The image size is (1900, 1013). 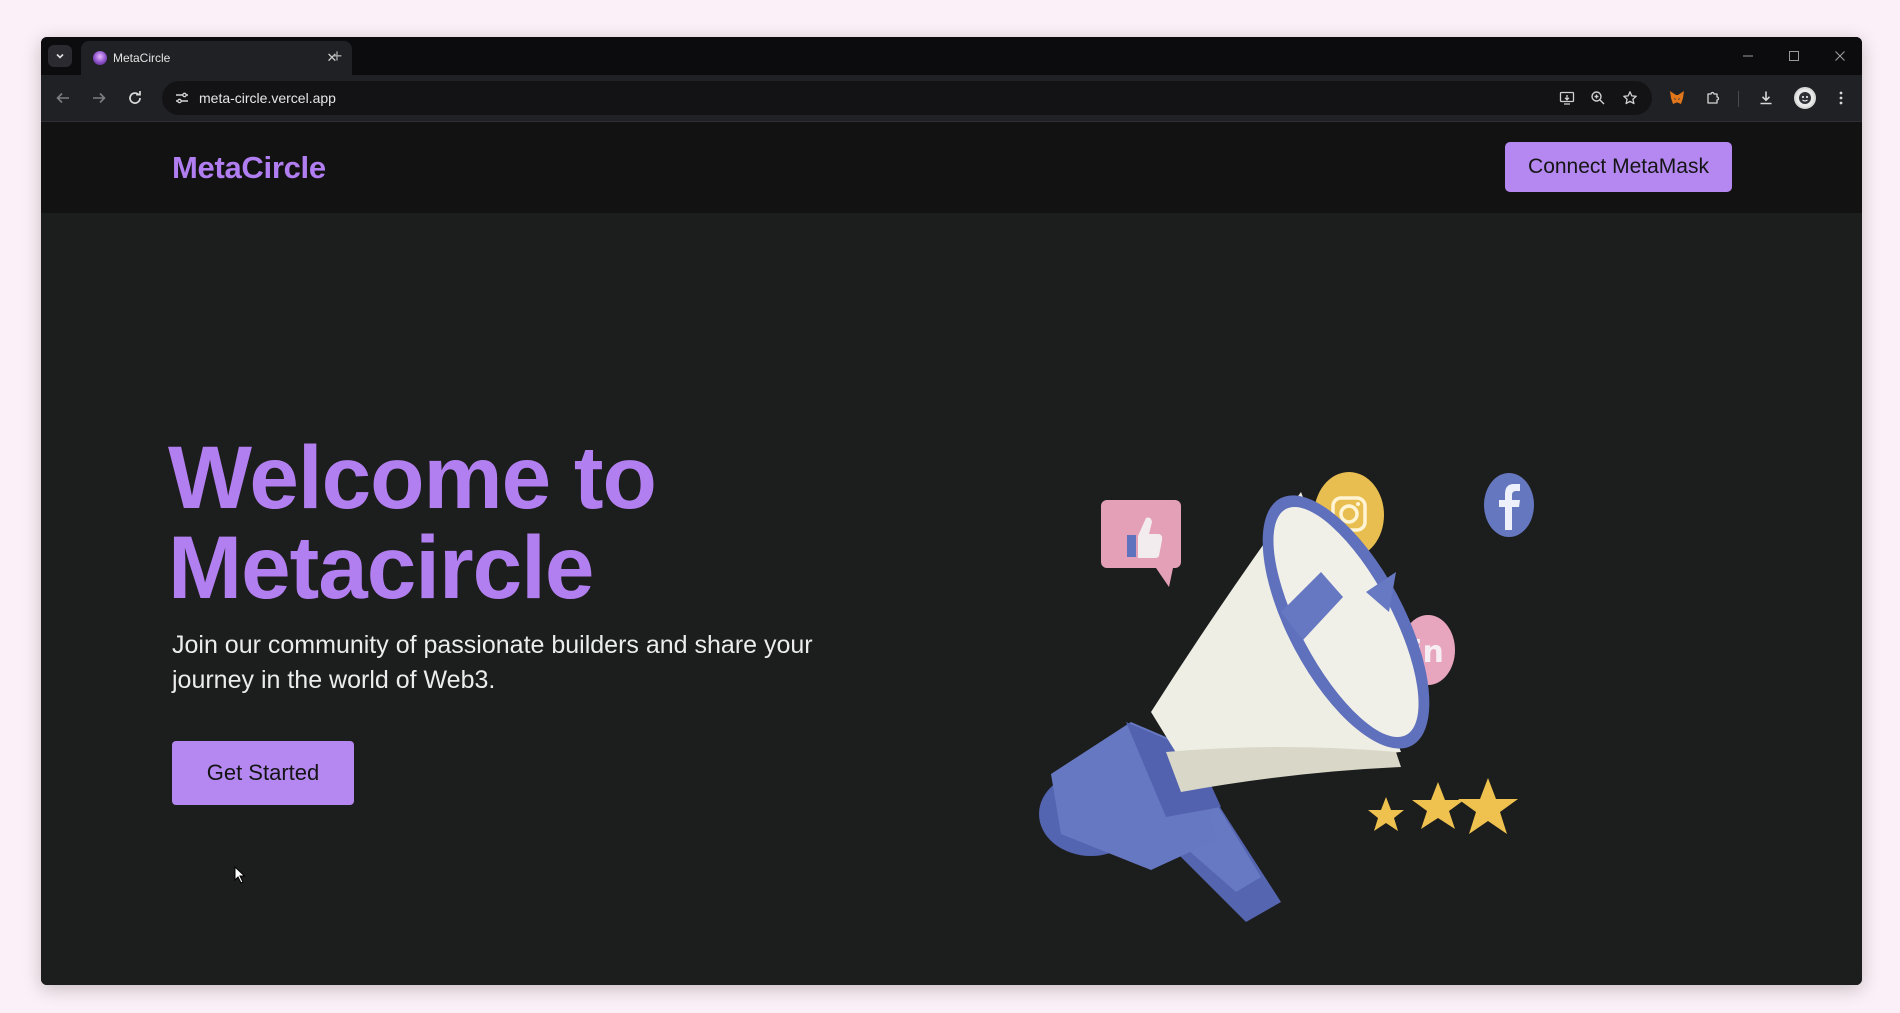 I want to click on hero-title: Welcome to Metacircle, so click(x=518, y=522).